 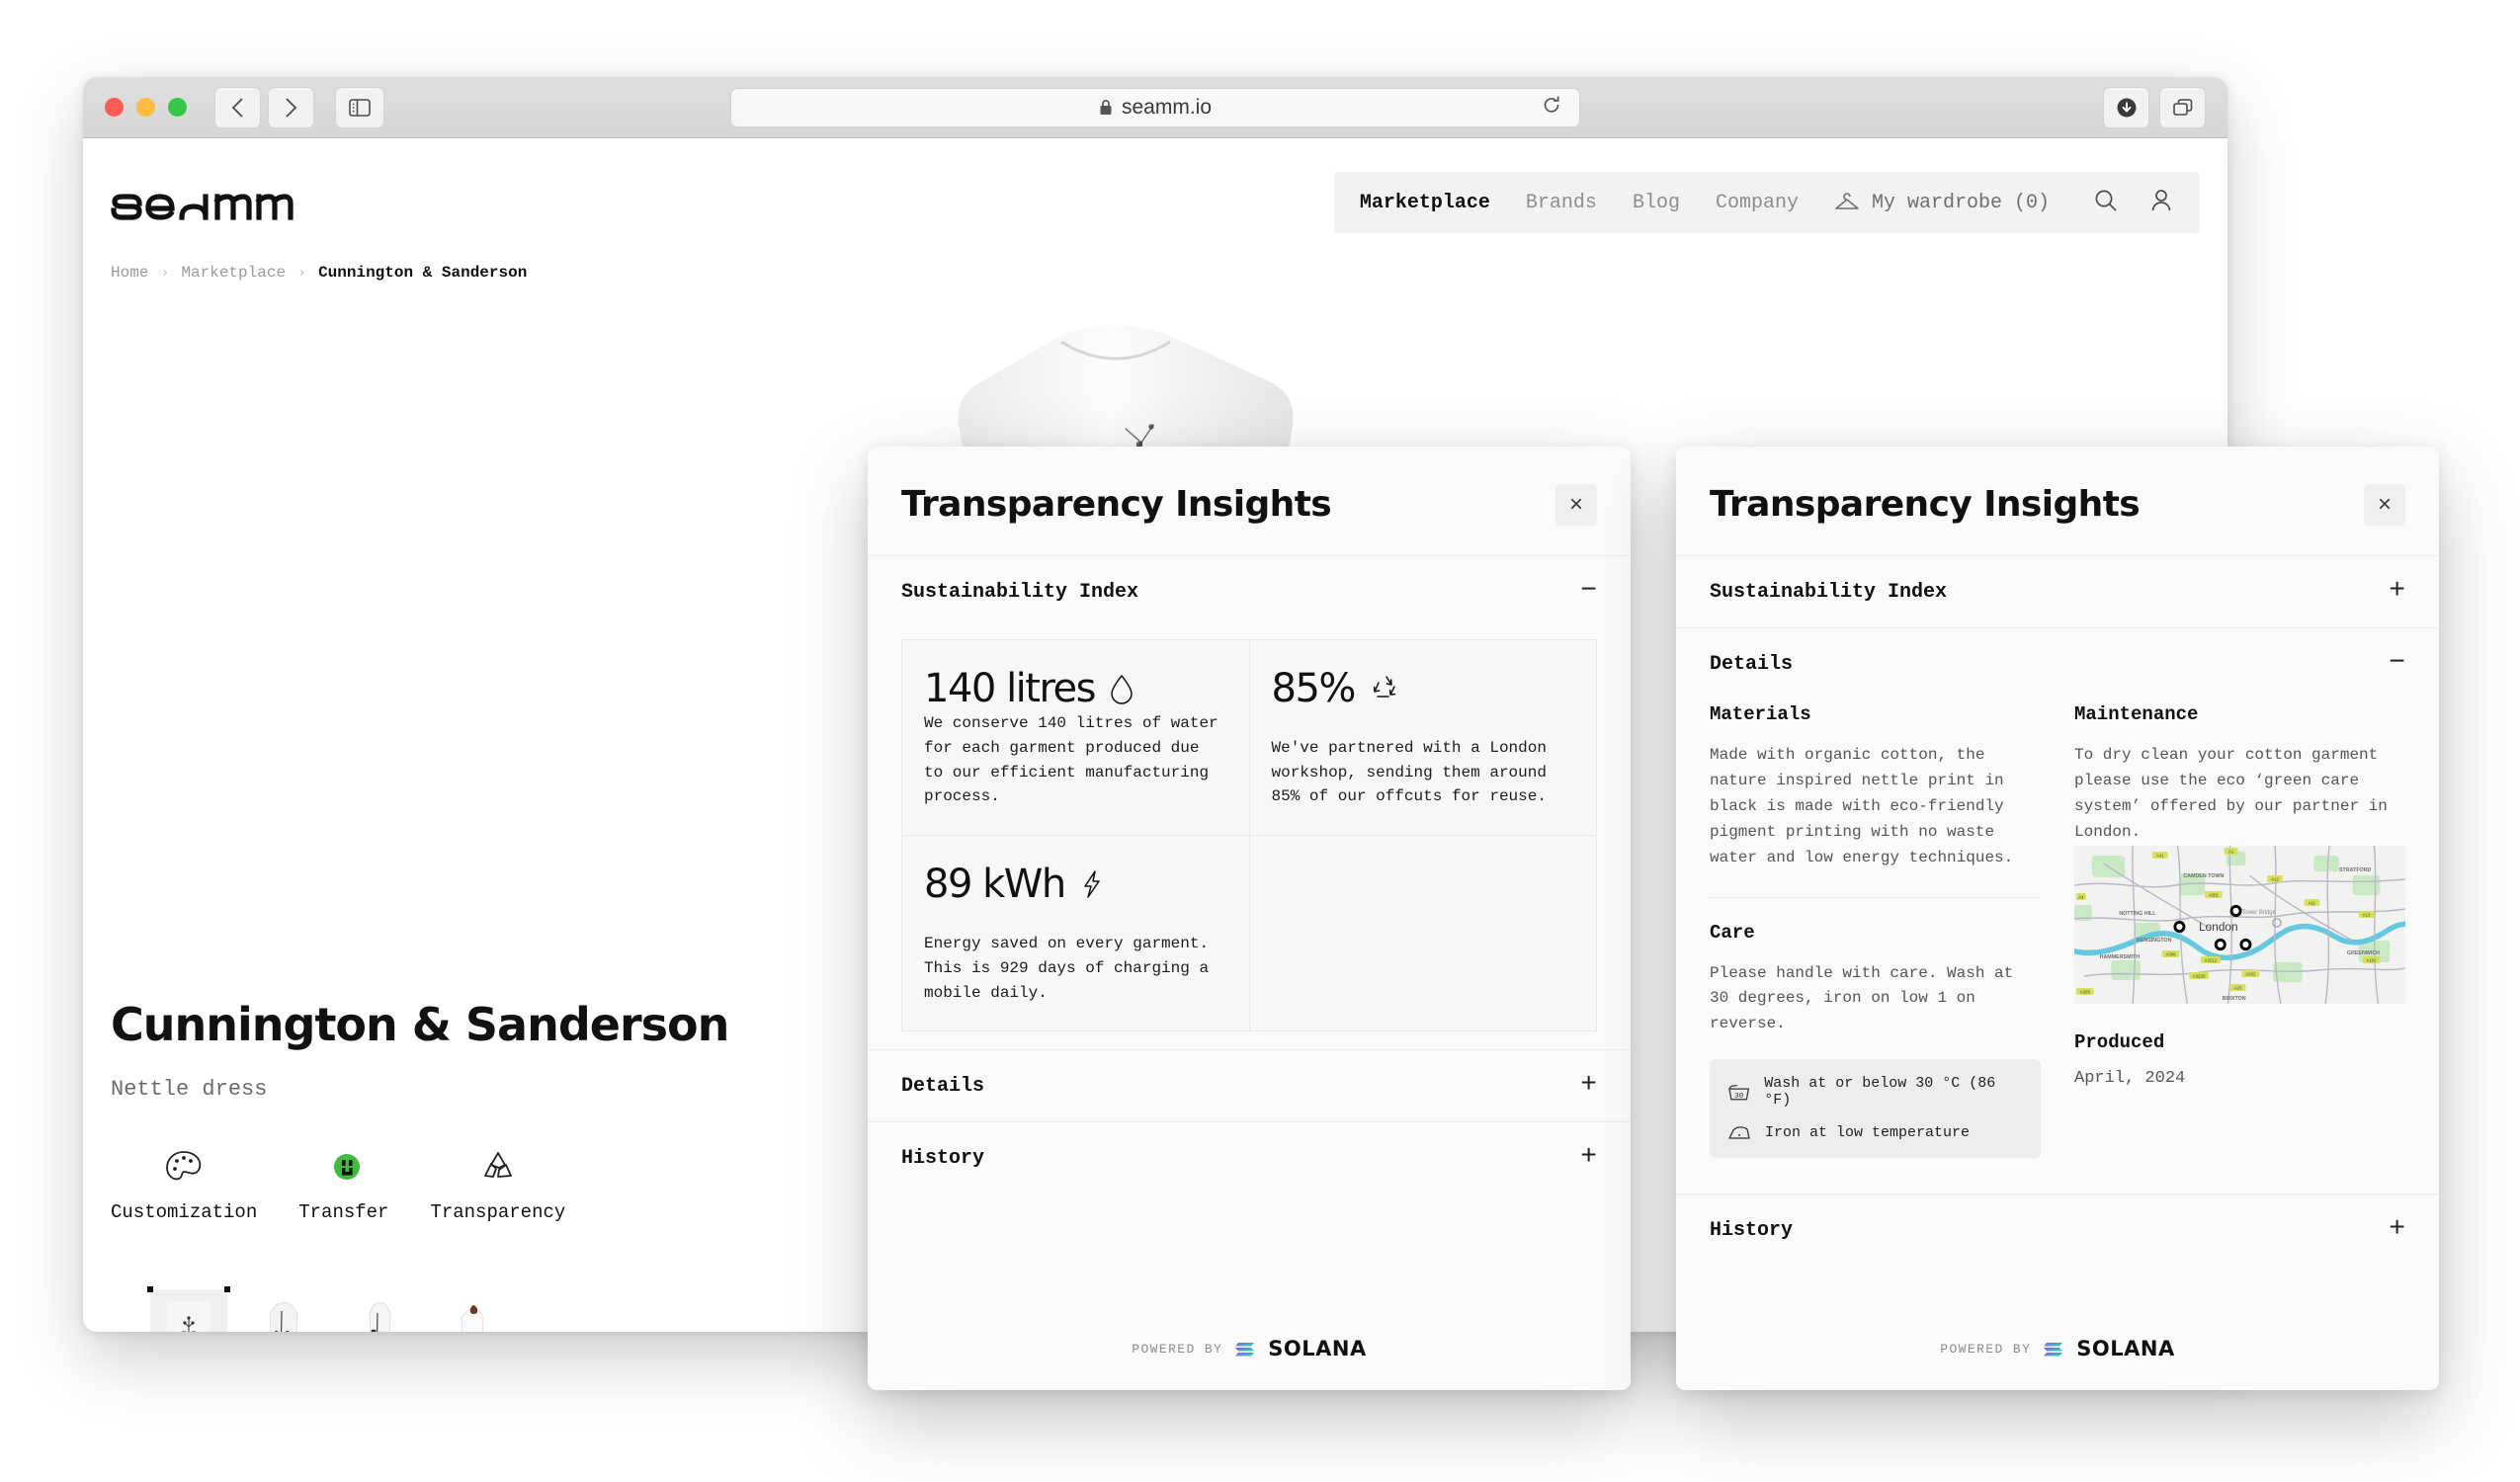 I want to click on accordion-history-2: History +, so click(x=2057, y=1230).